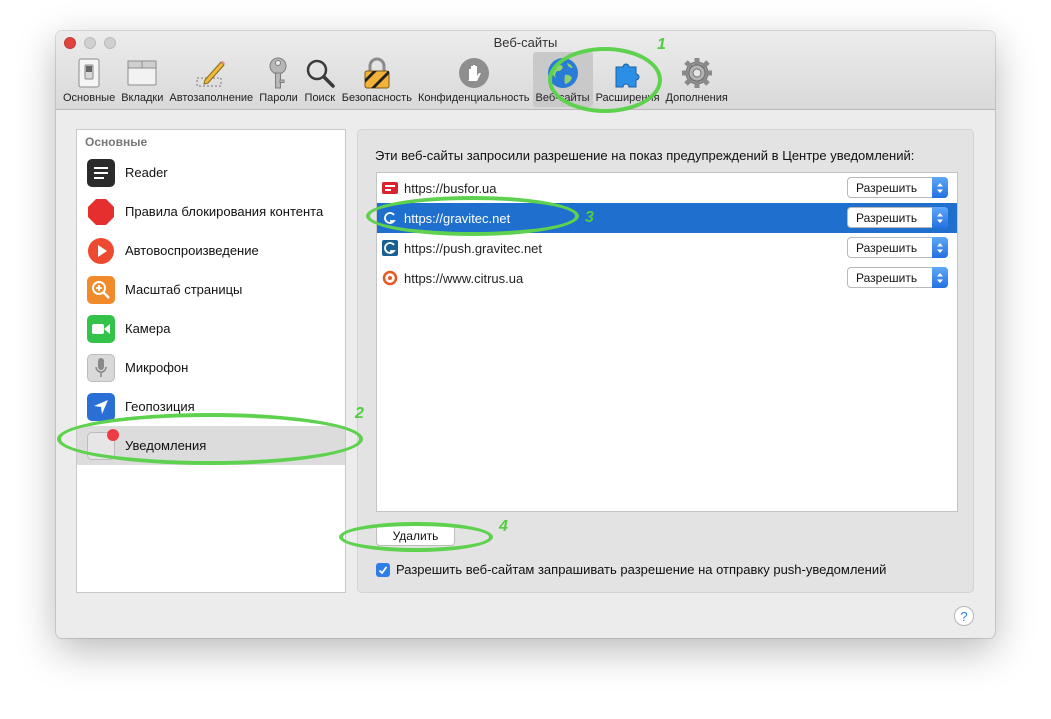 The width and height of the screenshot is (1051, 719). I want to click on key-icon, so click(278, 73).